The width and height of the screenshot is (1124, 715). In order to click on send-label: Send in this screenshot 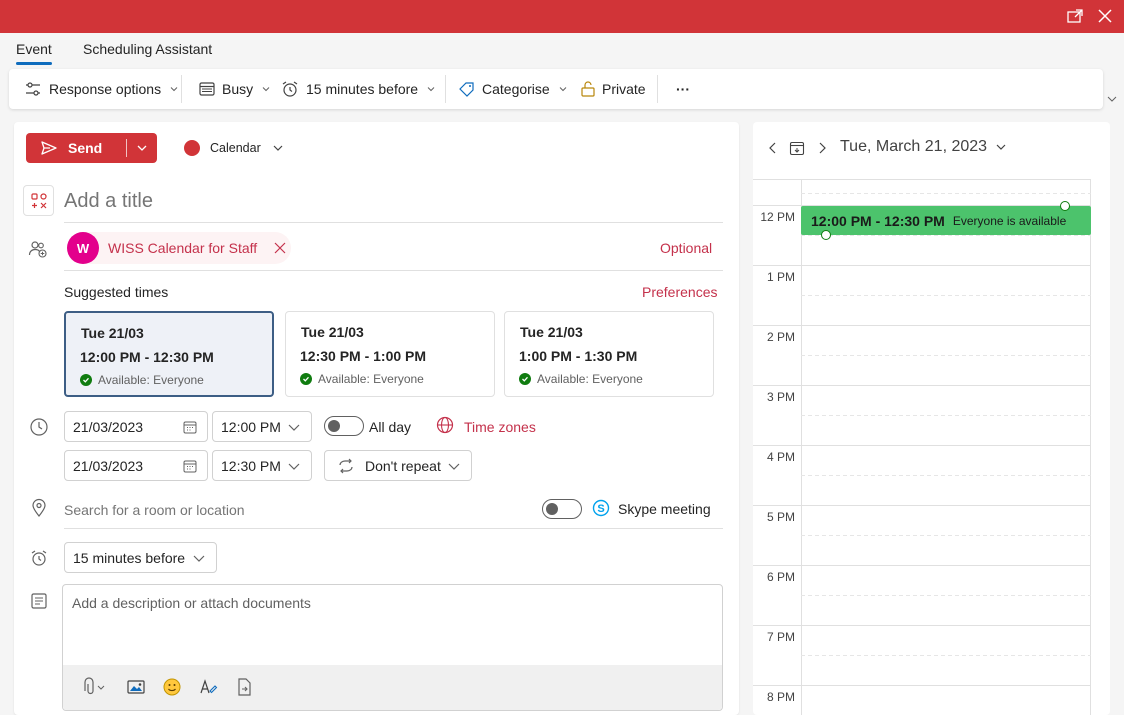, I will do `click(85, 148)`.